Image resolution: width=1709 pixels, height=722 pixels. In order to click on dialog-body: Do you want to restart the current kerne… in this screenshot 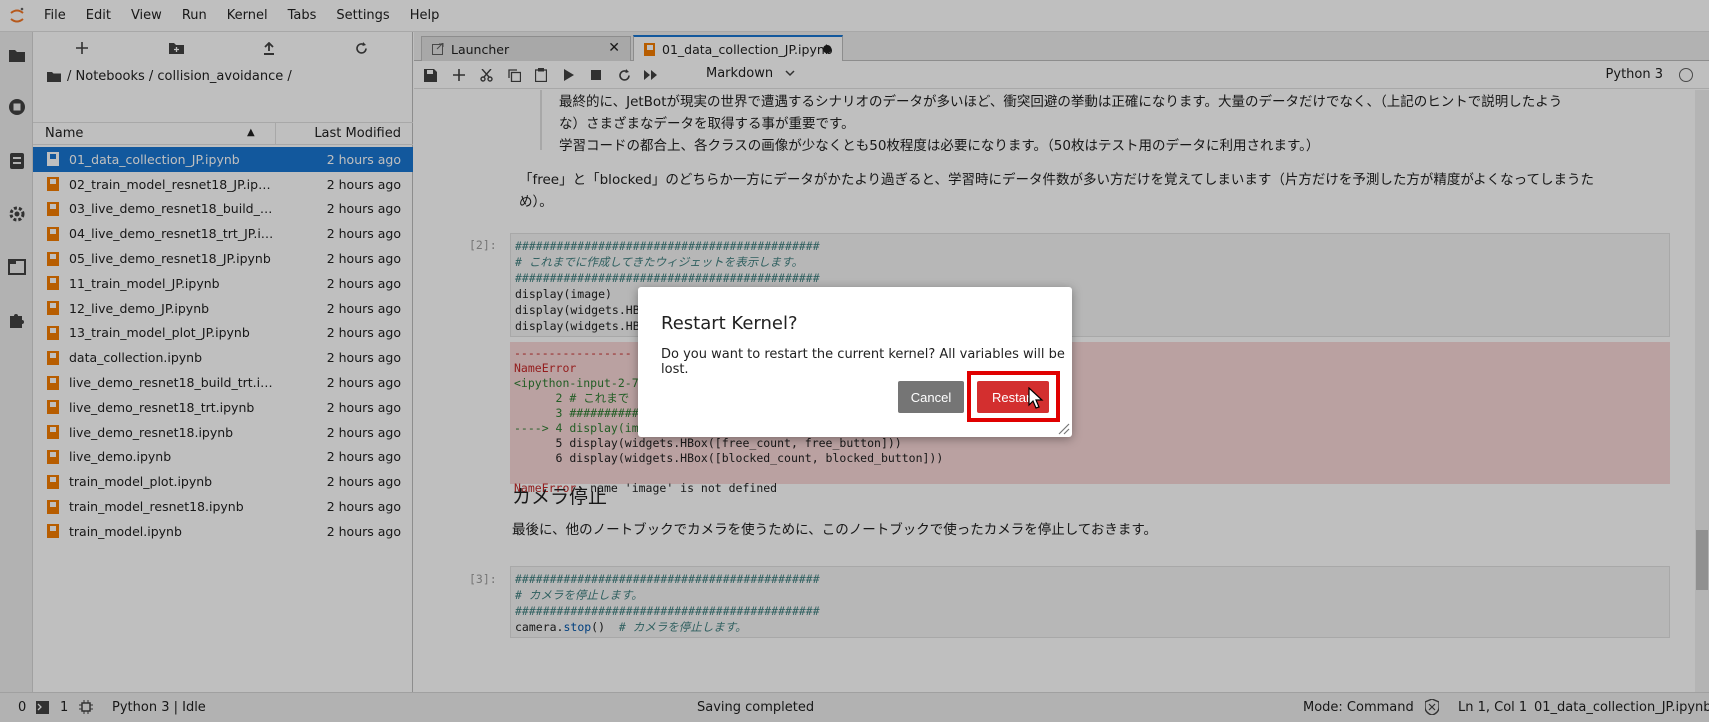, I will do `click(863, 362)`.